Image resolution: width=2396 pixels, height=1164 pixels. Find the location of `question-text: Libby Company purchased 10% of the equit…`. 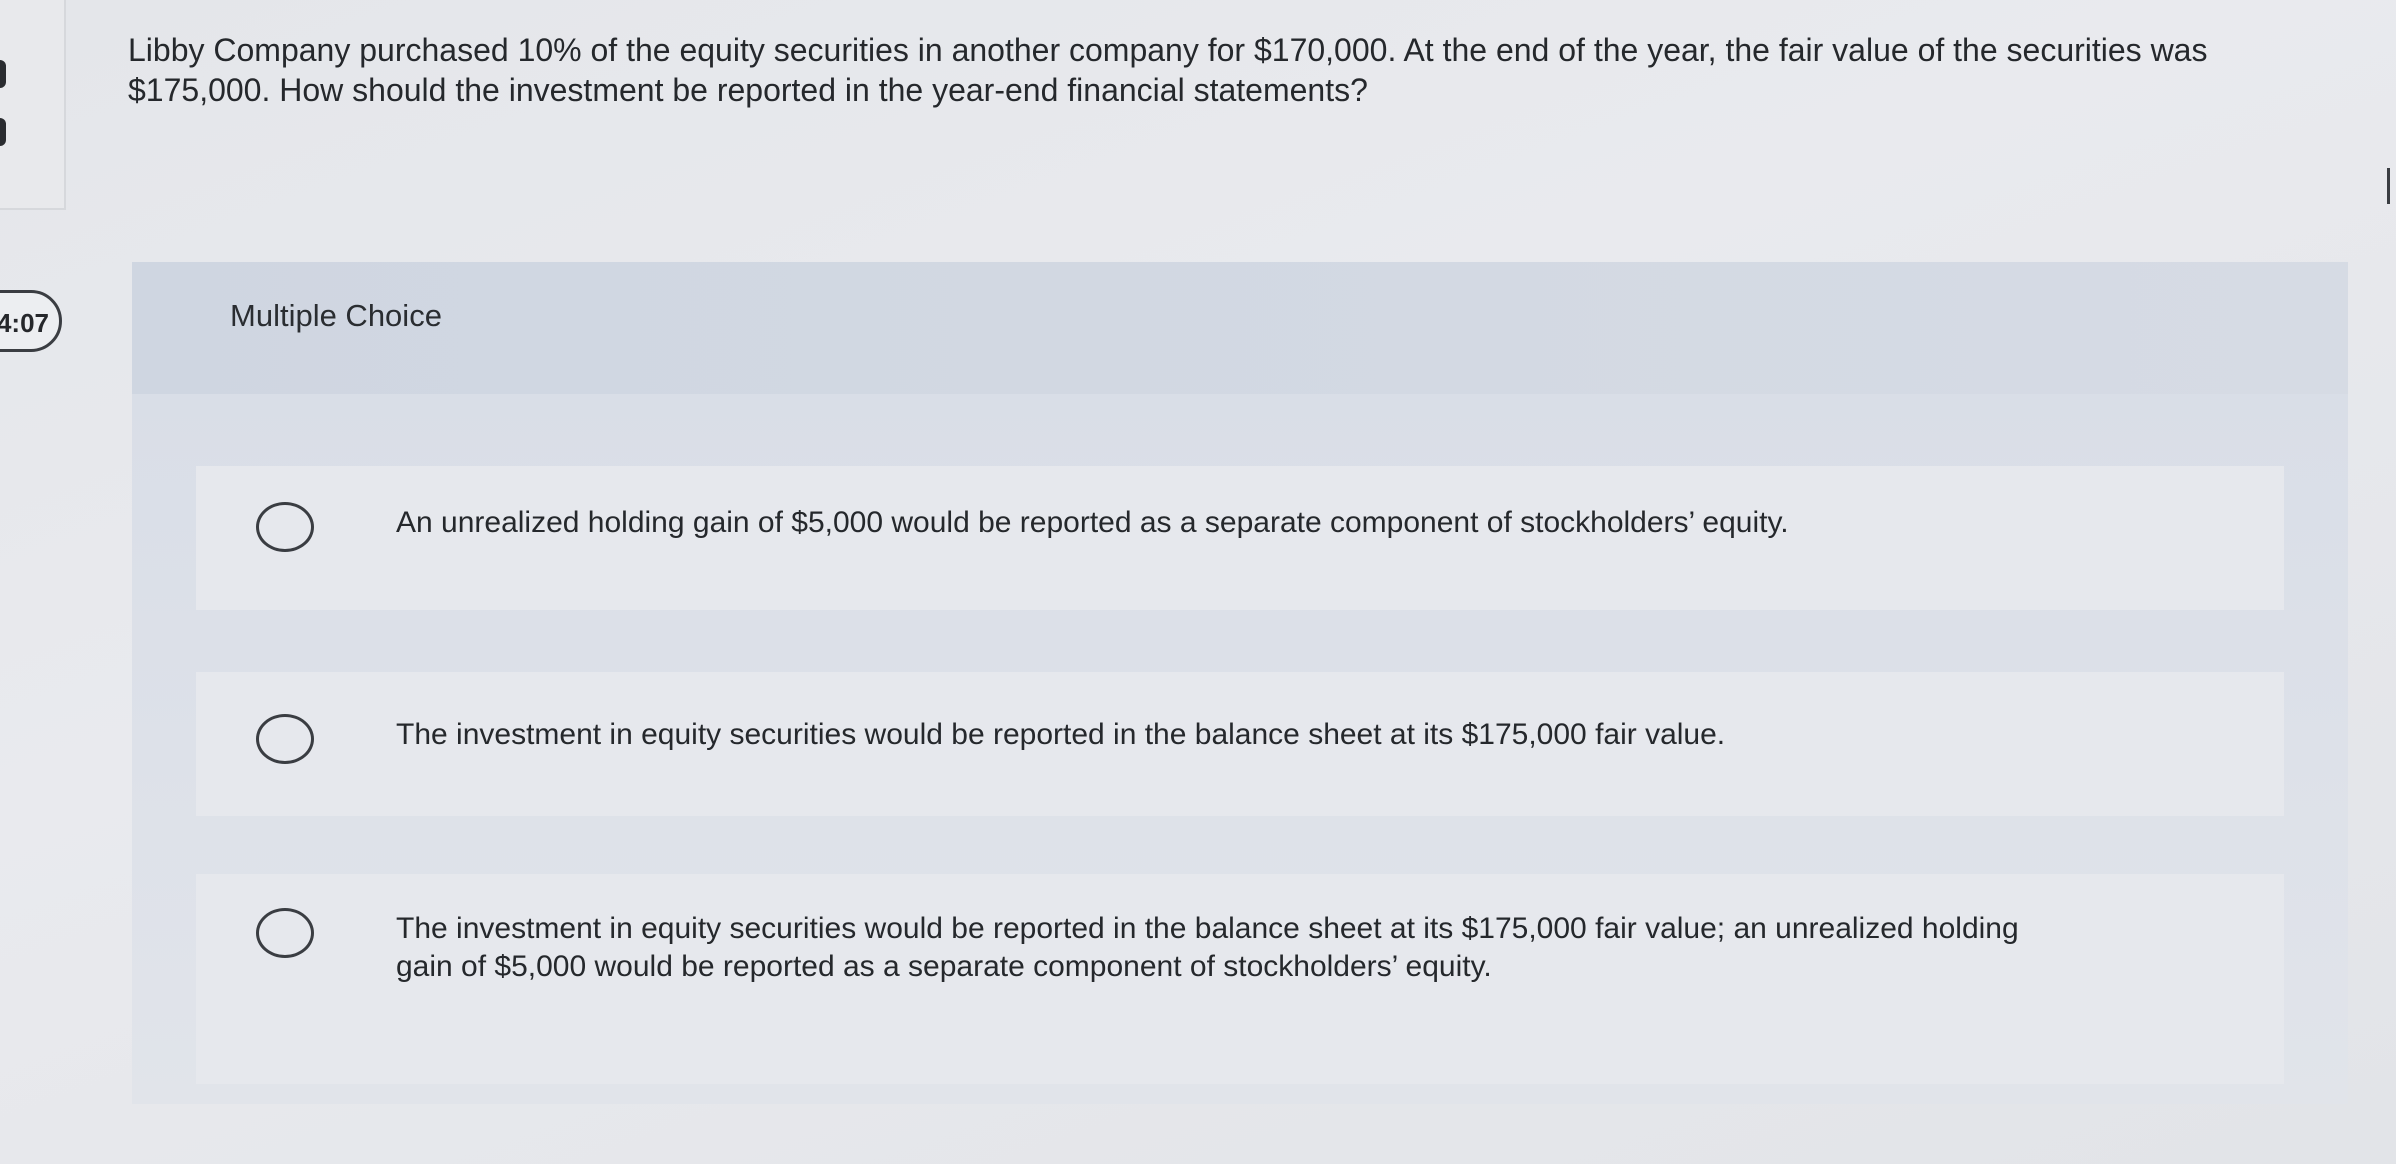

question-text: Libby Company purchased 10% of the equit… is located at coordinates (1168, 70).